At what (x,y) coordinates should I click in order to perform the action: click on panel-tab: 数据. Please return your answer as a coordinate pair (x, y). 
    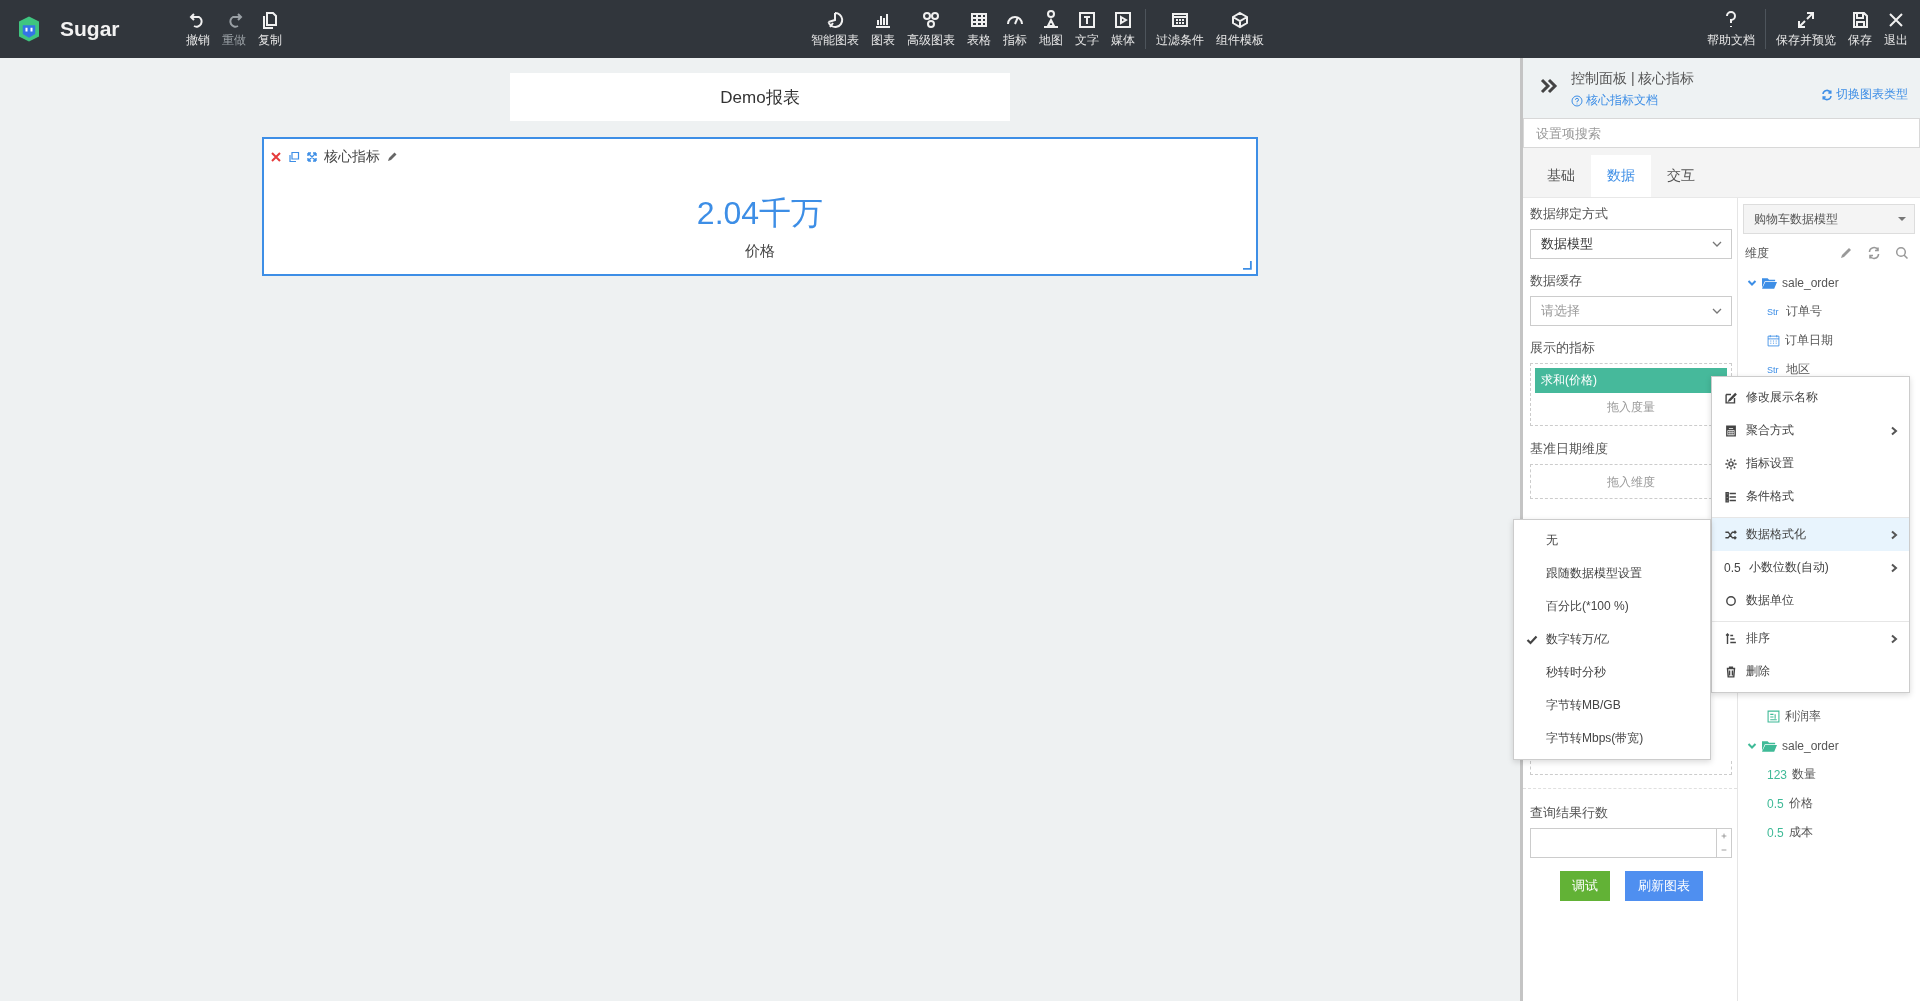
    Looking at the image, I should click on (1621, 176).